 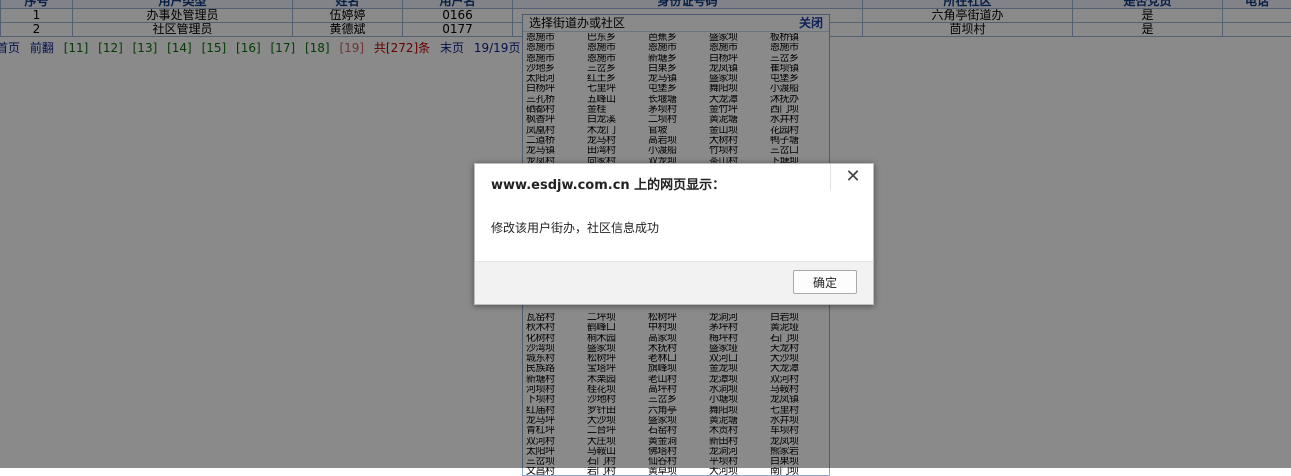 I want to click on picker-option: 大河坝, so click(x=736, y=471).